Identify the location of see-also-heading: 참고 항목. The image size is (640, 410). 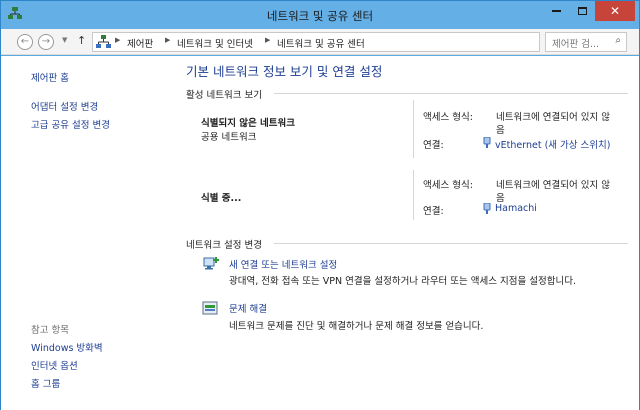
(50, 330).